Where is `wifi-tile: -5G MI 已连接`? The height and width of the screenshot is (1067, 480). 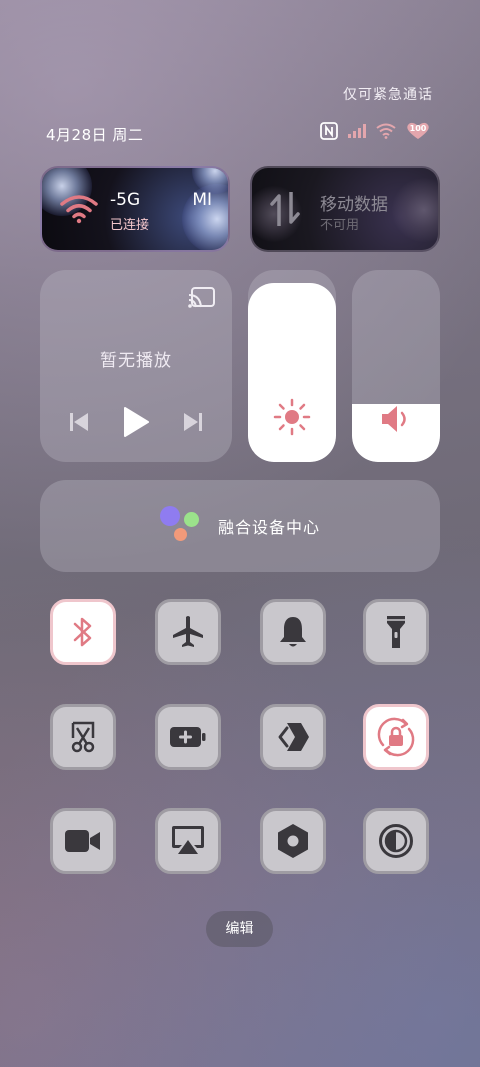
wifi-tile: -5G MI 已连接 is located at coordinates (135, 209).